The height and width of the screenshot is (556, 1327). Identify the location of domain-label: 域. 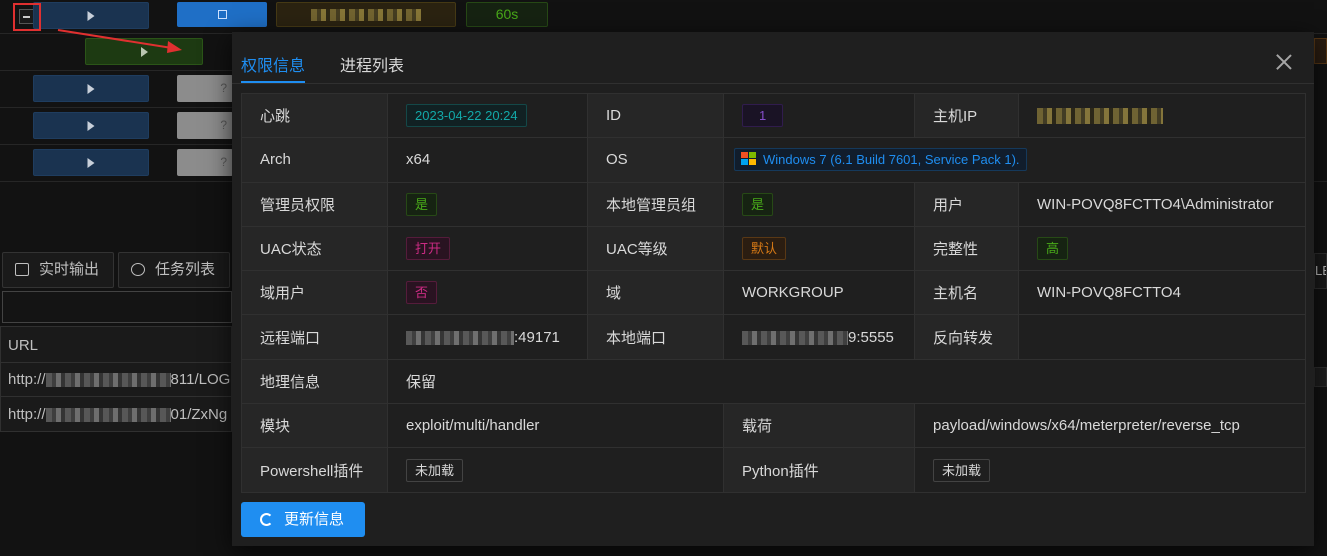
(655, 293).